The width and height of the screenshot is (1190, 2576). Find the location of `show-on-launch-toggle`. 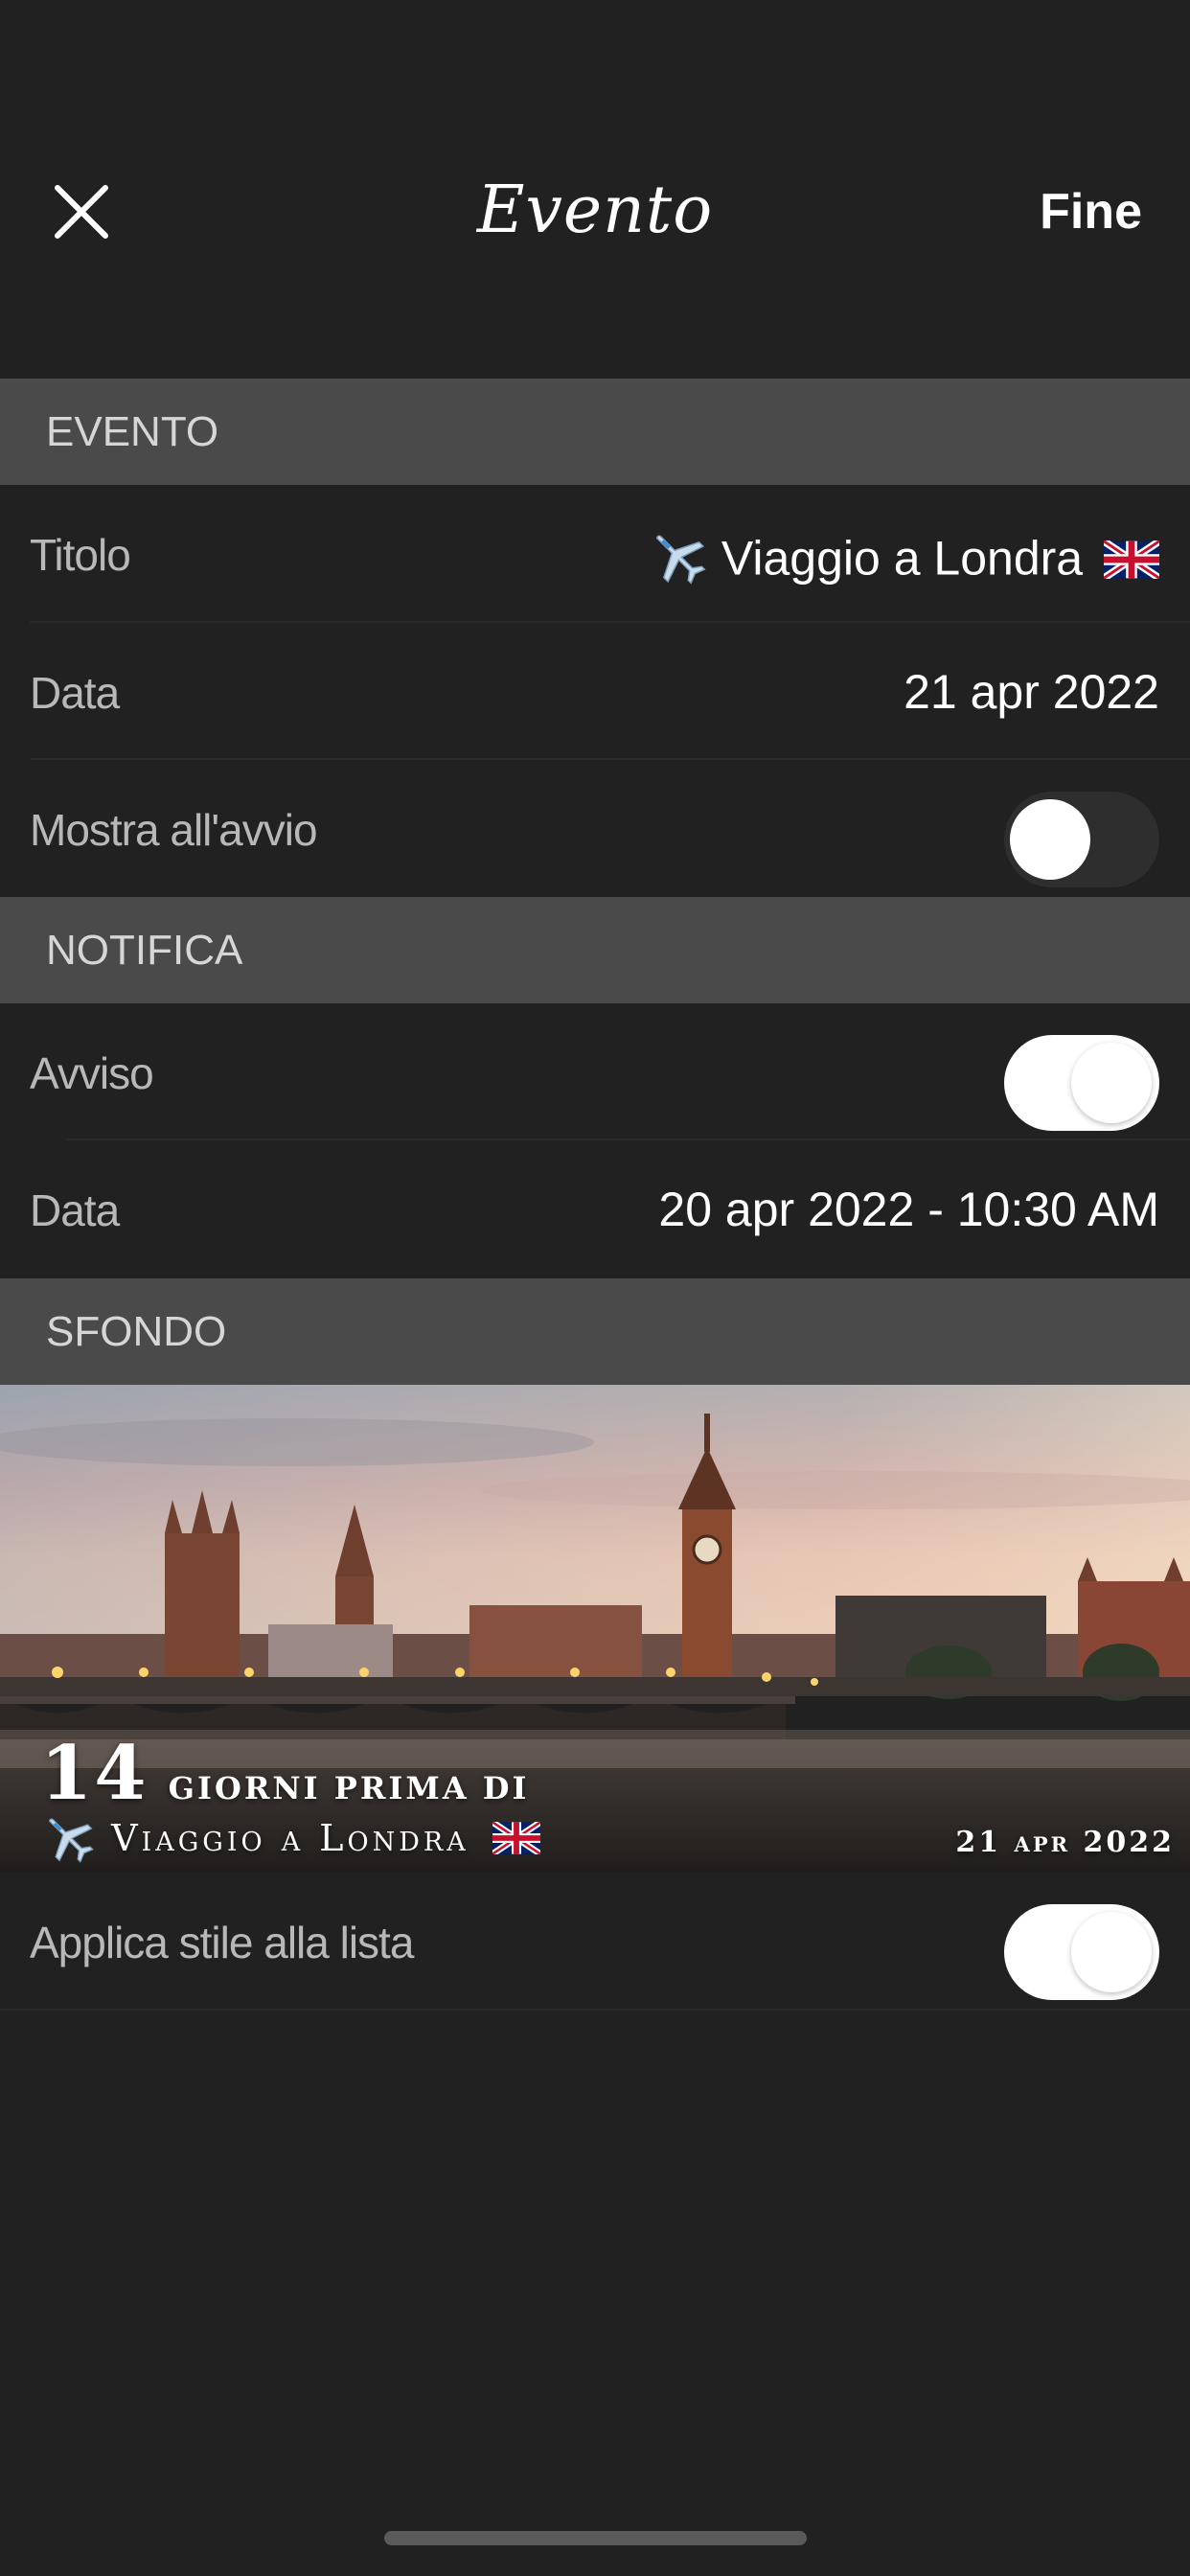

show-on-launch-toggle is located at coordinates (1081, 839).